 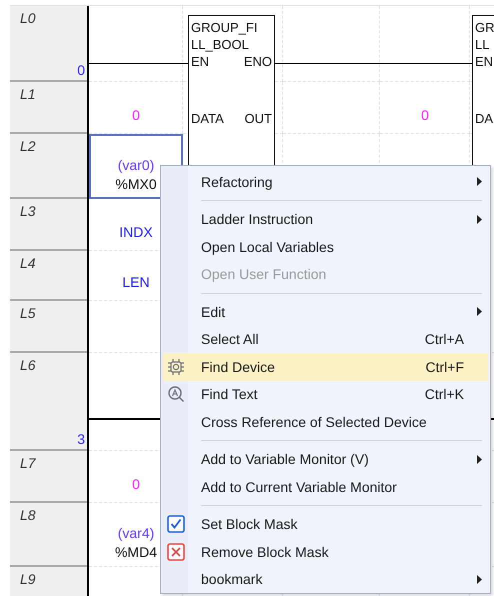 What do you see at coordinates (258, 118) in the screenshot?
I see `pin-label: OUT` at bounding box center [258, 118].